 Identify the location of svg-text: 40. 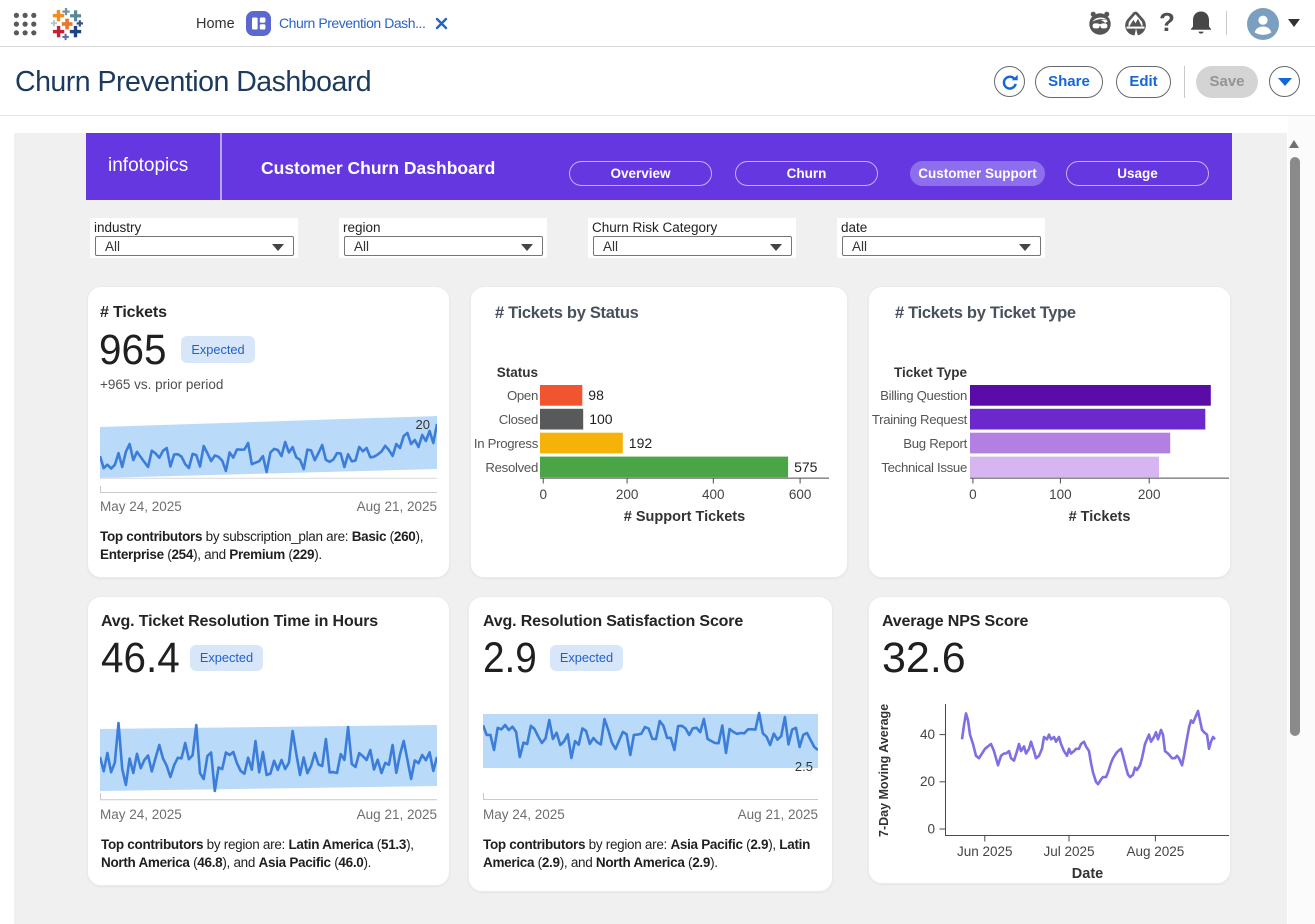
(927, 734).